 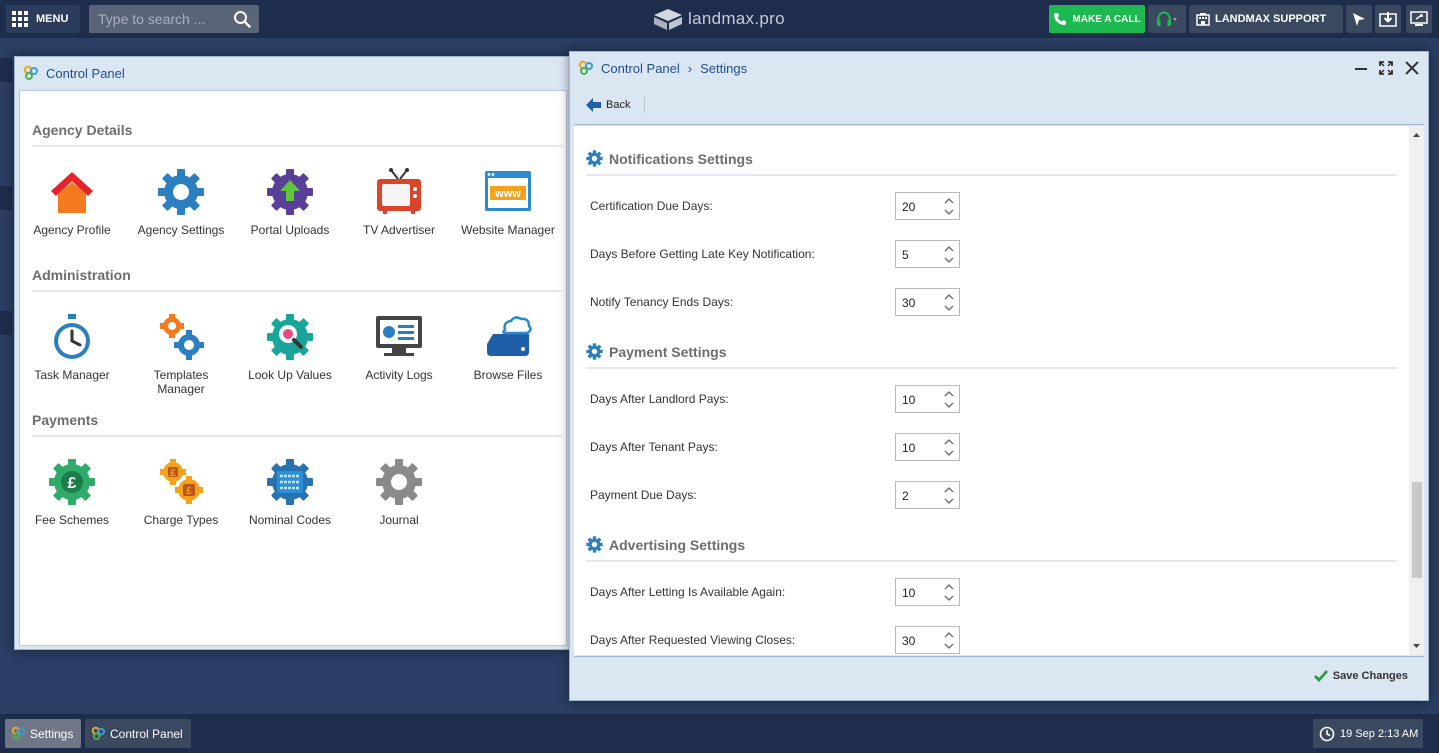 I want to click on group-title-advertising: Advertising Settings, so click(x=665, y=544).